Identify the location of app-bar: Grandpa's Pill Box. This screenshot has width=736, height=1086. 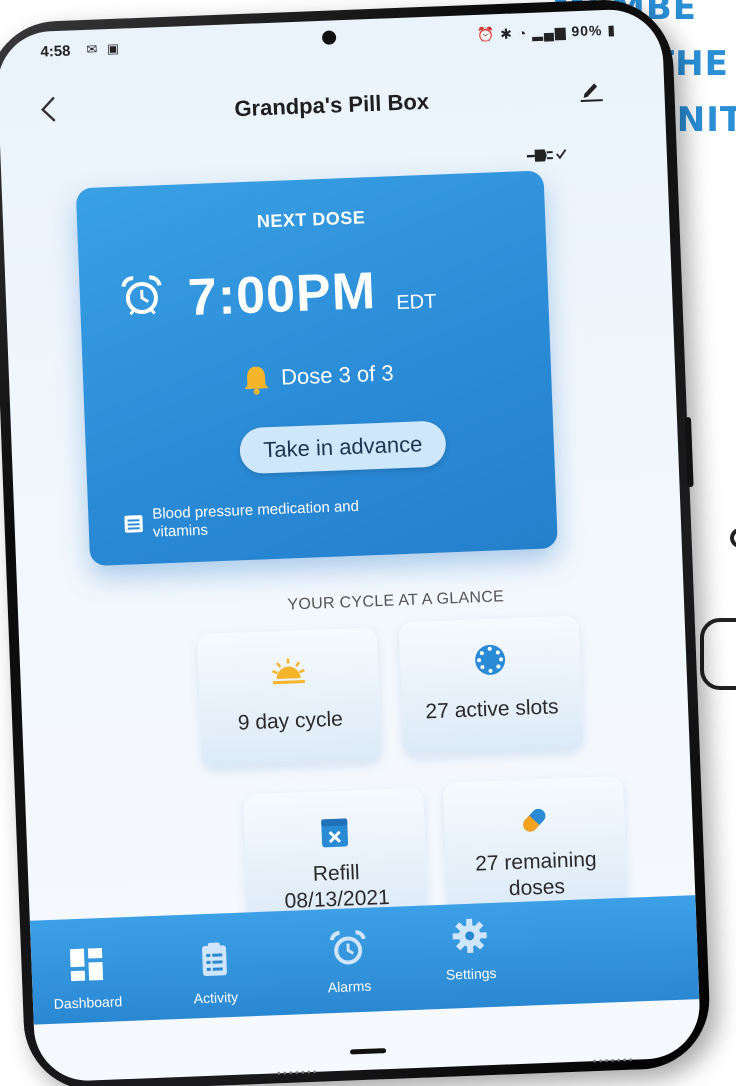
(332, 99).